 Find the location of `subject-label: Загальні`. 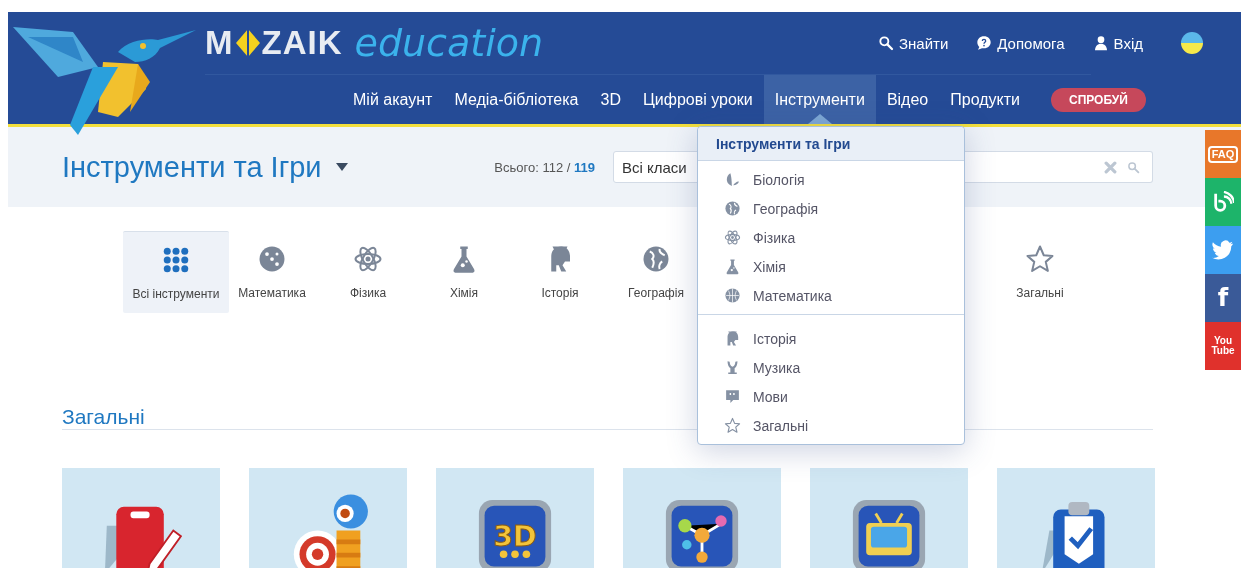

subject-label: Загальні is located at coordinates (1040, 293).